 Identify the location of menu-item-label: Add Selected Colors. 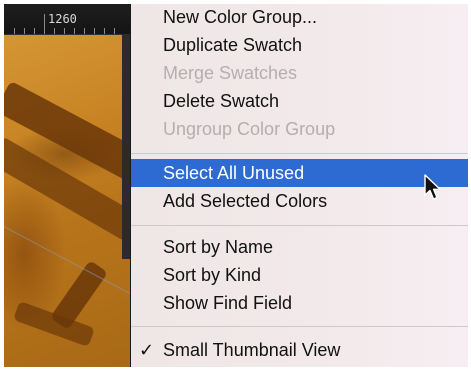
(245, 200).